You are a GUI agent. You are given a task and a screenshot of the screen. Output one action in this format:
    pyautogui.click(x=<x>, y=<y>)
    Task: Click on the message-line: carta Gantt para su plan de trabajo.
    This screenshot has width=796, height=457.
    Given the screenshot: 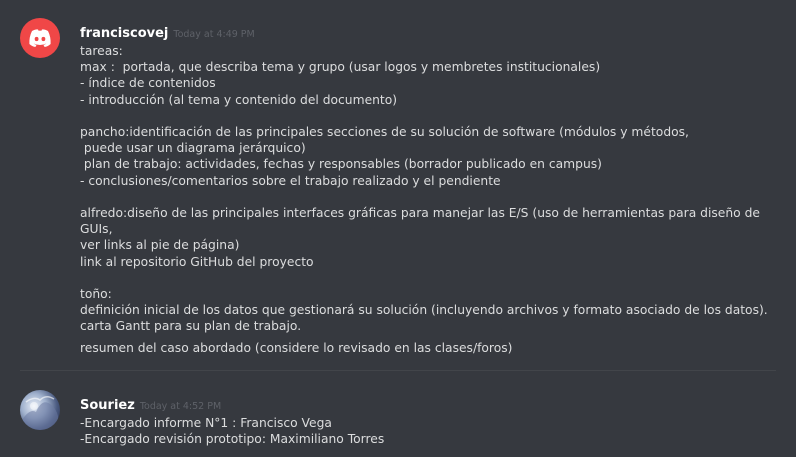 What is the action you would take?
    pyautogui.click(x=191, y=326)
    